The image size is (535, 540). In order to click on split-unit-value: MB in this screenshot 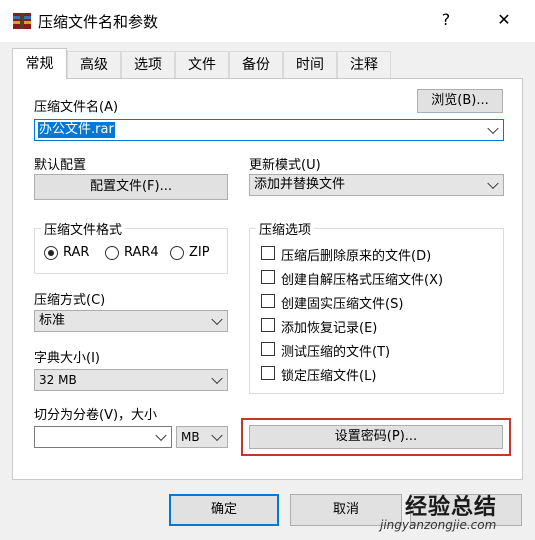, I will do `click(190, 437)`.